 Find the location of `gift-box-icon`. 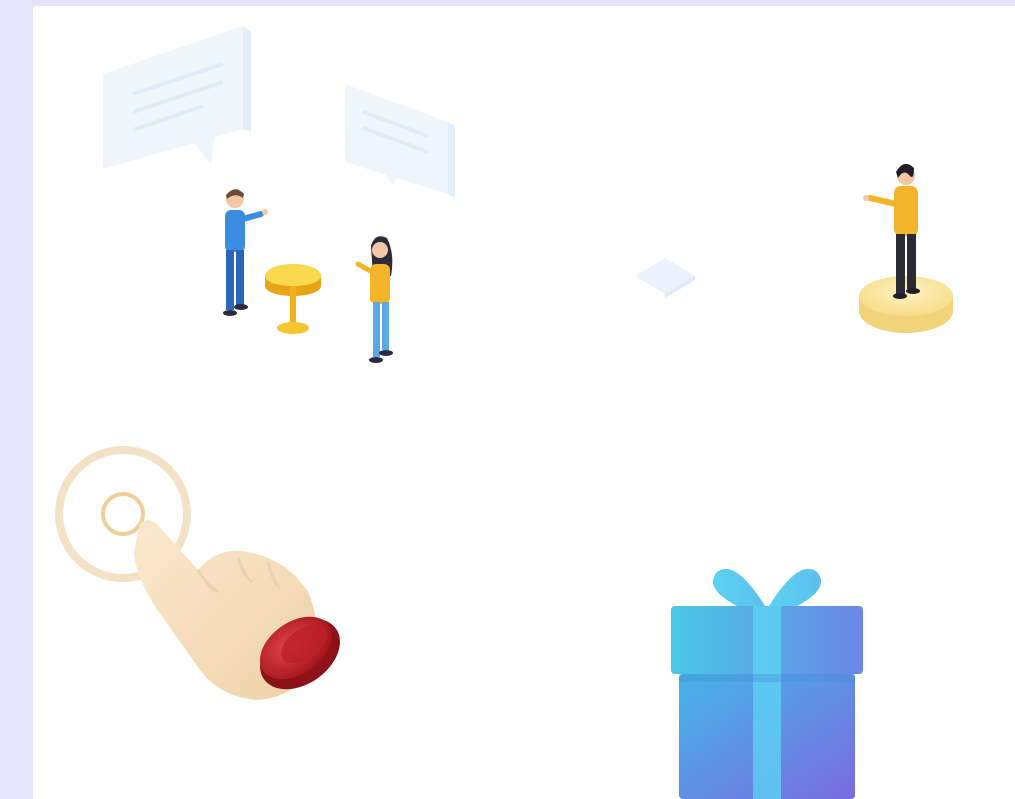

gift-box-icon is located at coordinates (767, 676).